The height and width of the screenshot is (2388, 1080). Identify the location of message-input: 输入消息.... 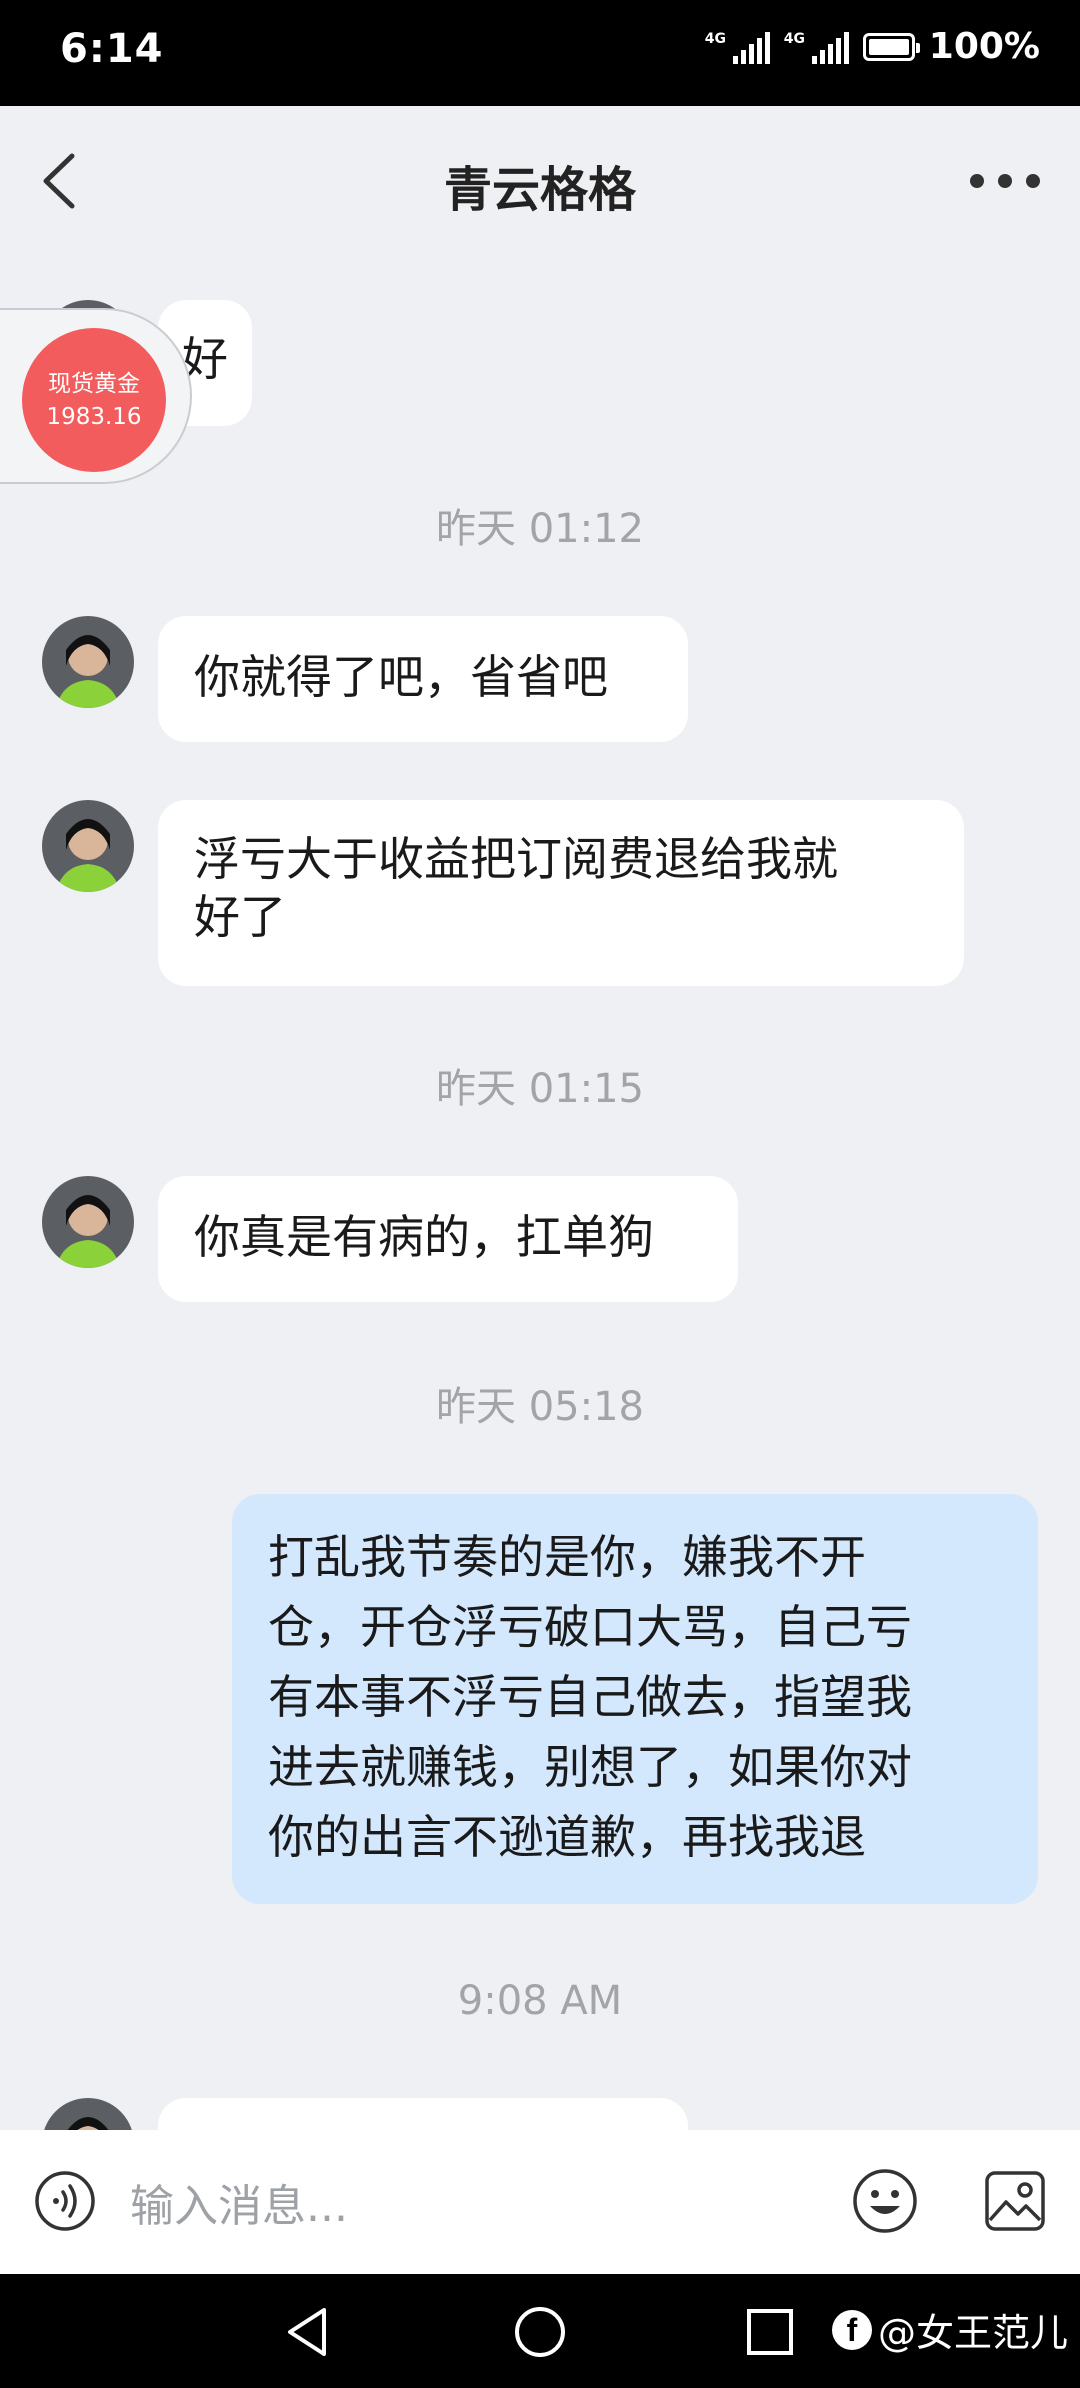
(239, 2202).